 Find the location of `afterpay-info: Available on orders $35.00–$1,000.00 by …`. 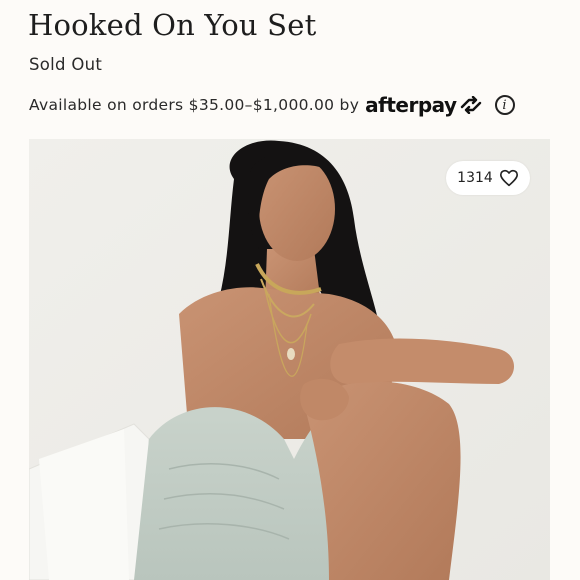

afterpay-info: Available on orders $35.00–$1,000.00 by … is located at coordinates (272, 105).